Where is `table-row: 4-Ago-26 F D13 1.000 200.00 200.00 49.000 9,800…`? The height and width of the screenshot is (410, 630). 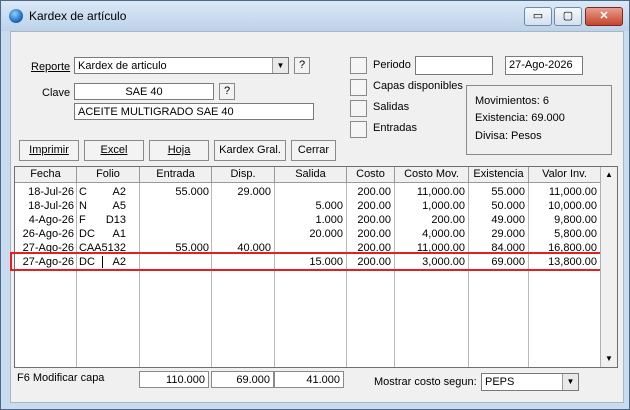 table-row: 4-Ago-26 F D13 1.000 200.00 200.00 49.000 9,800… is located at coordinates (308, 220).